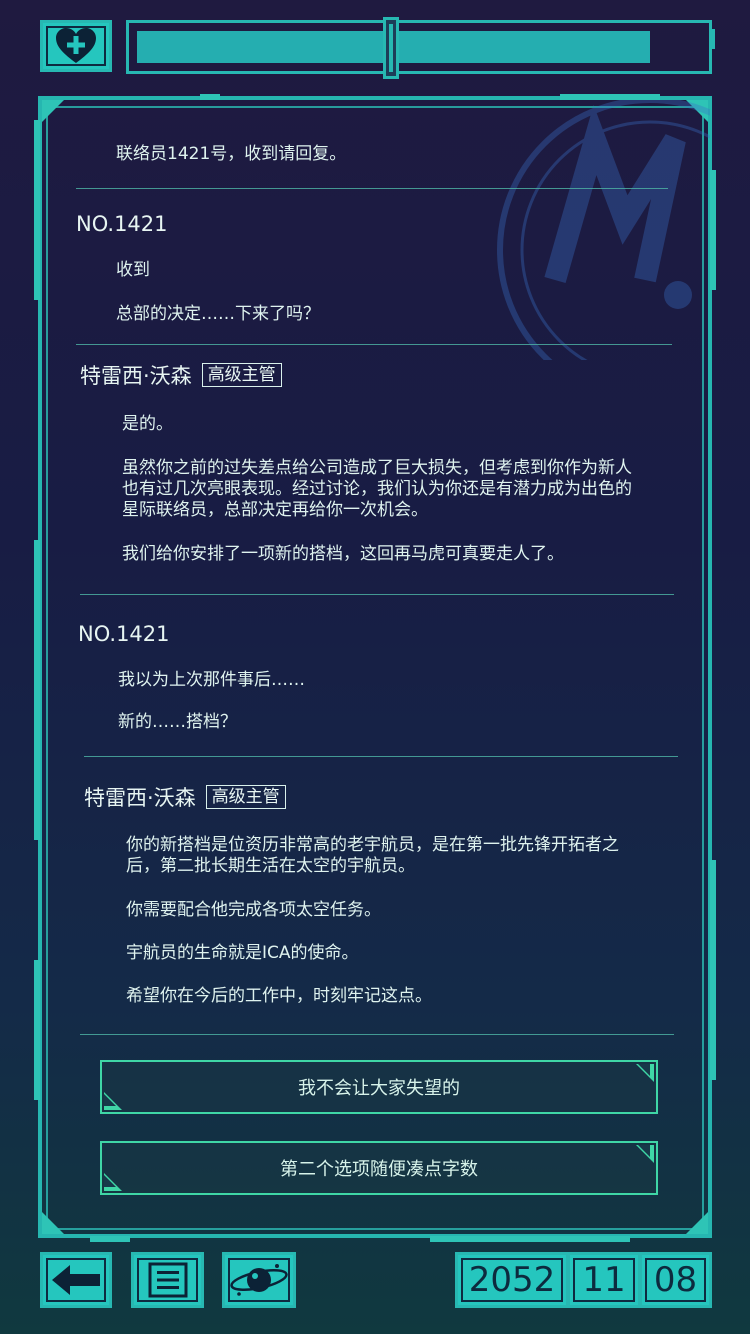 Image resolution: width=750 pixels, height=1334 pixels. What do you see at coordinates (231, 154) in the screenshot?
I see `previous-message: 联络员1421号，收到请回复。` at bounding box center [231, 154].